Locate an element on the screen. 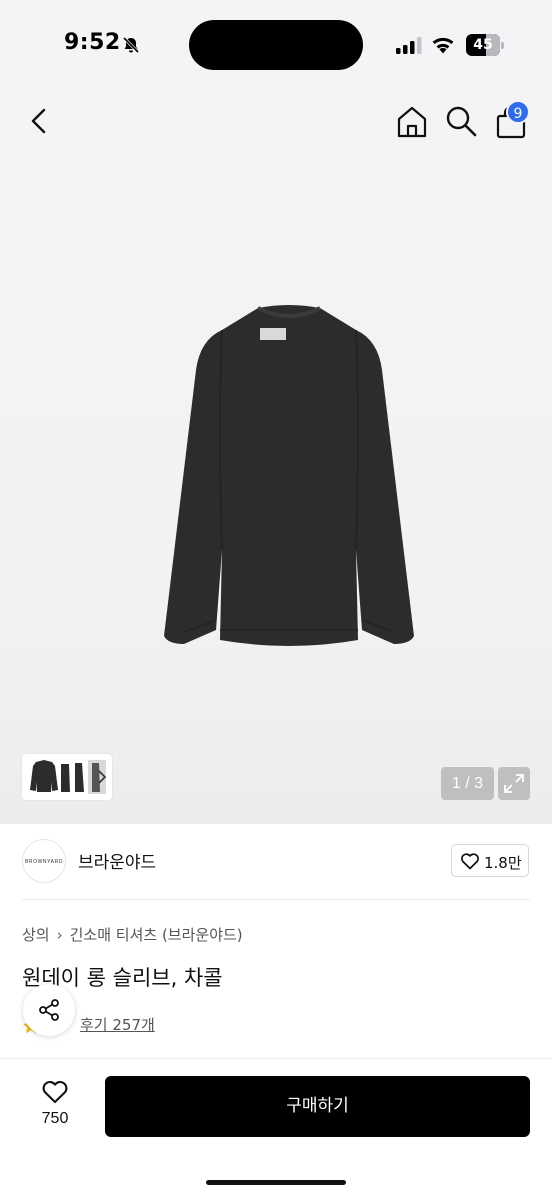  status-time: 9:52 is located at coordinates (92, 42).